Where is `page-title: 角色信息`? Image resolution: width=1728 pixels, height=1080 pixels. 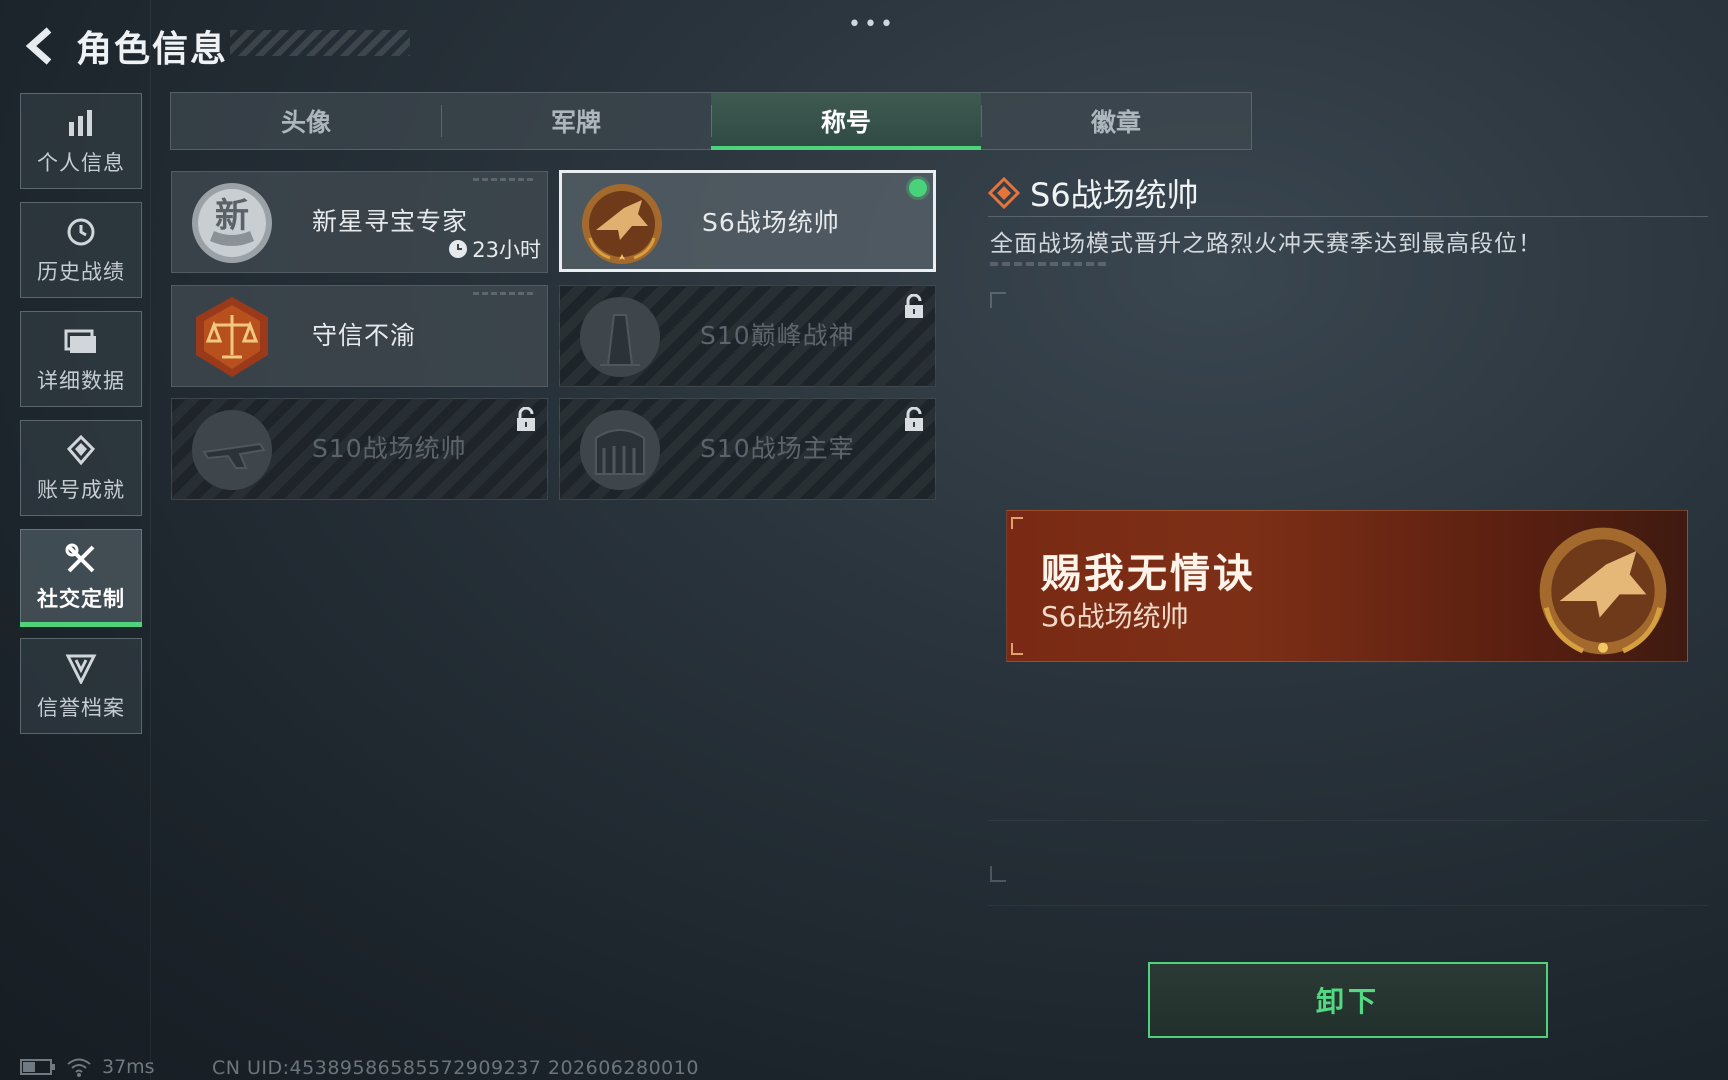 page-title: 角色信息 is located at coordinates (152, 49).